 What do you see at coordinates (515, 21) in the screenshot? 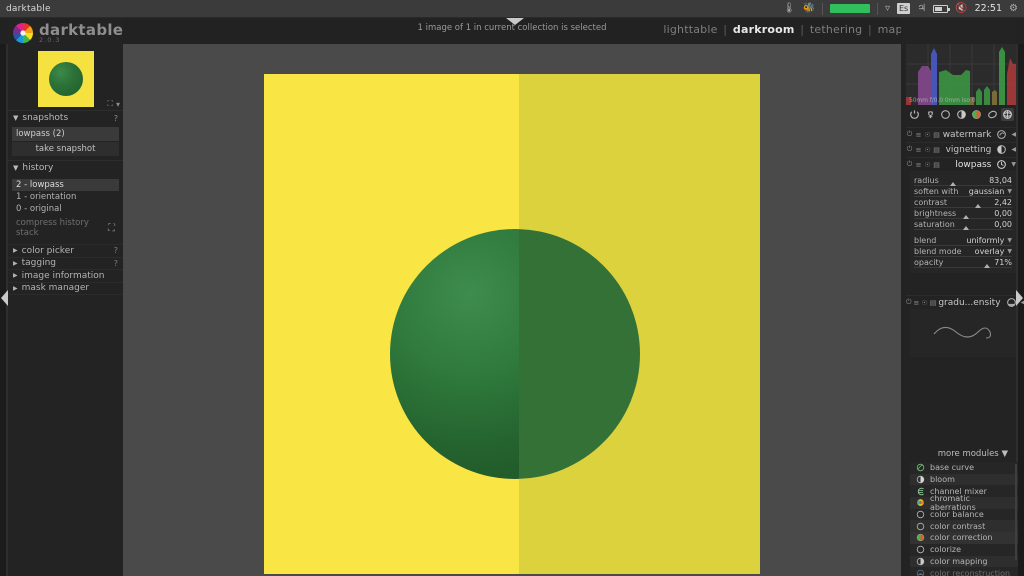
I see `collapse-top-panel-arrow` at bounding box center [515, 21].